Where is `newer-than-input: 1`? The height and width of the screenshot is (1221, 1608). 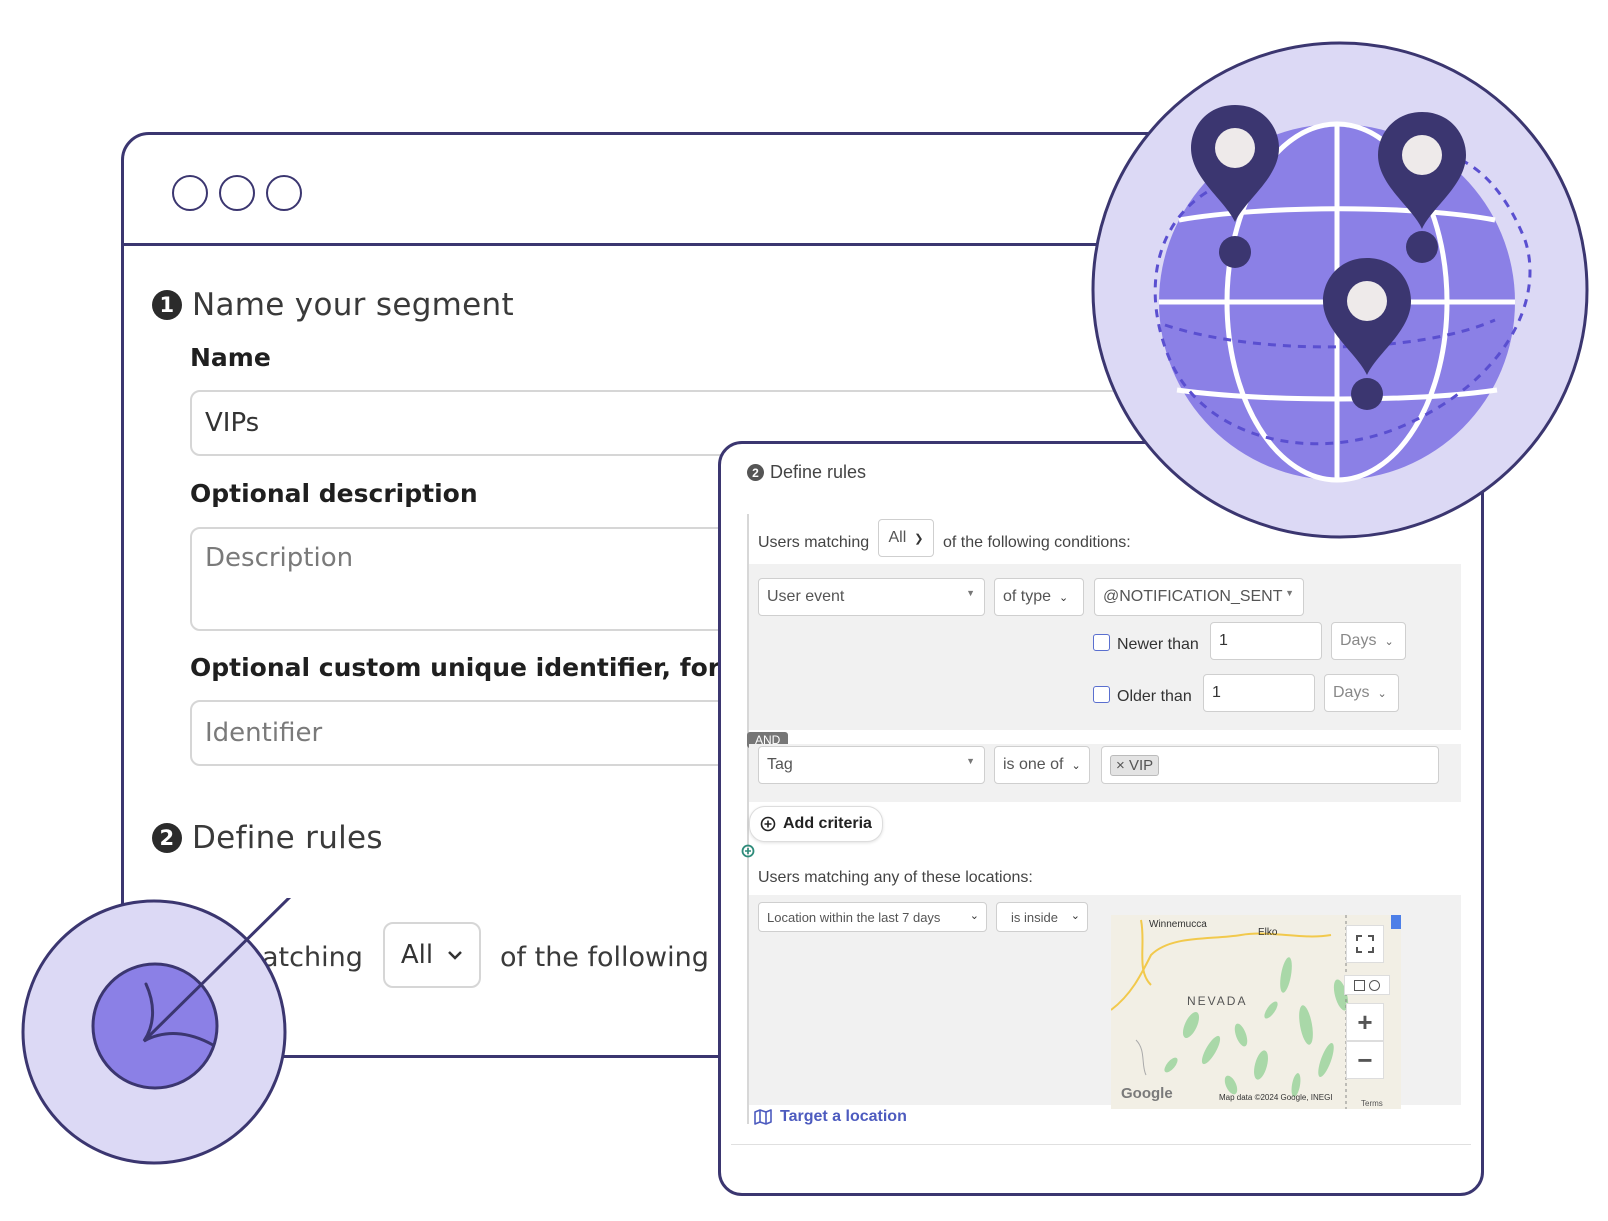
newer-than-input: 1 is located at coordinates (1266, 641).